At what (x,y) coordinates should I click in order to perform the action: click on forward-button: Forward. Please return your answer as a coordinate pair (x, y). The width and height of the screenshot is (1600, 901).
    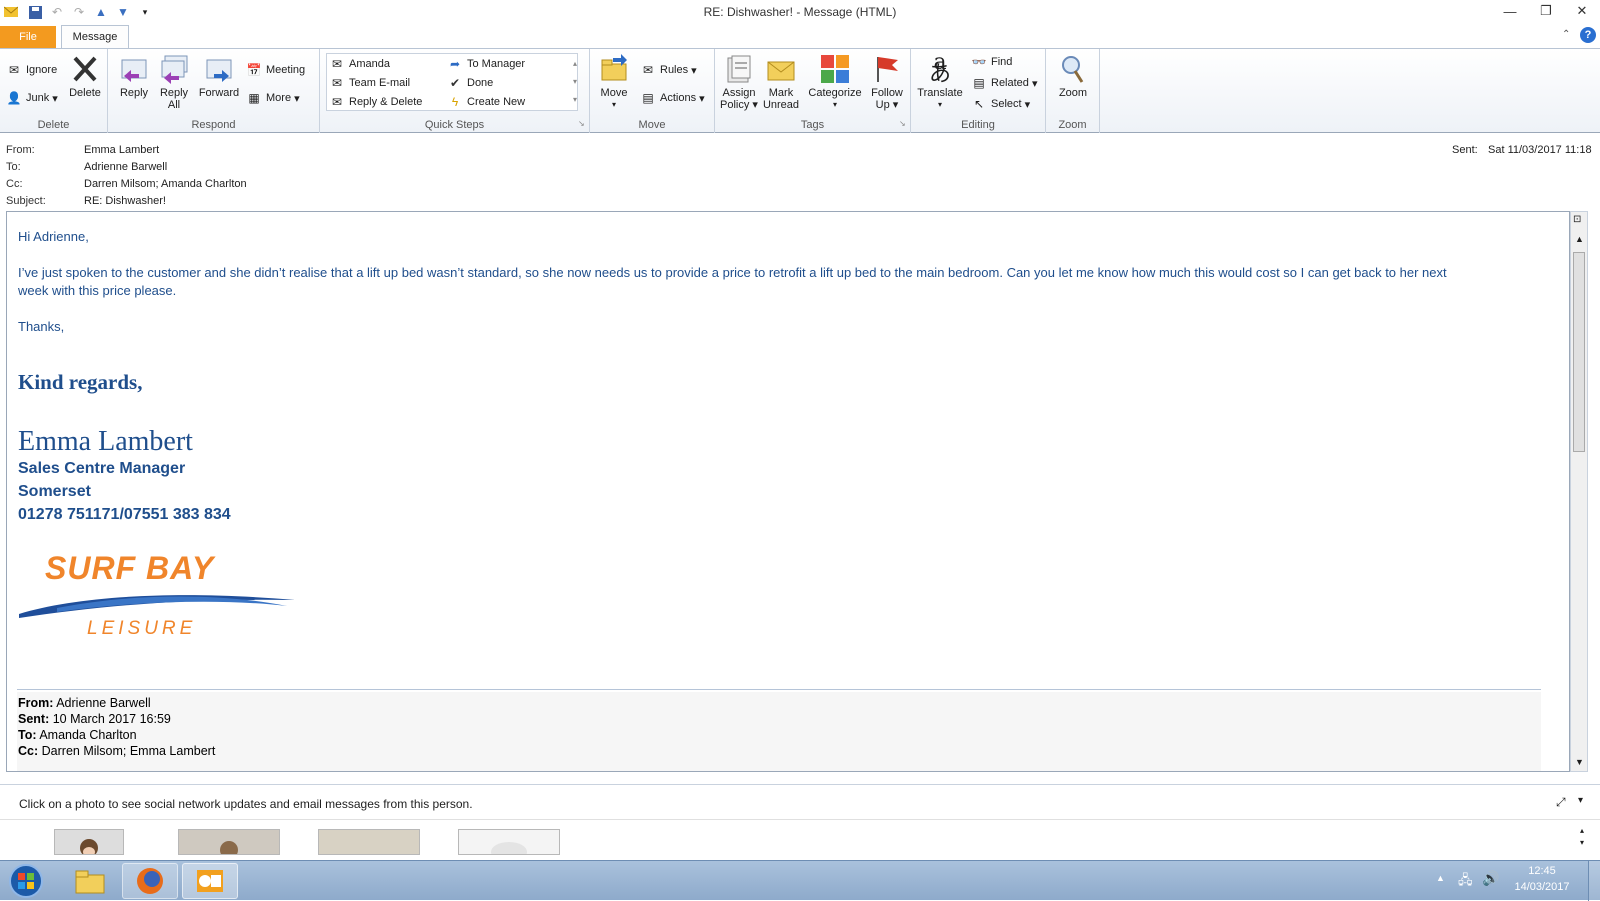
    Looking at the image, I should click on (219, 76).